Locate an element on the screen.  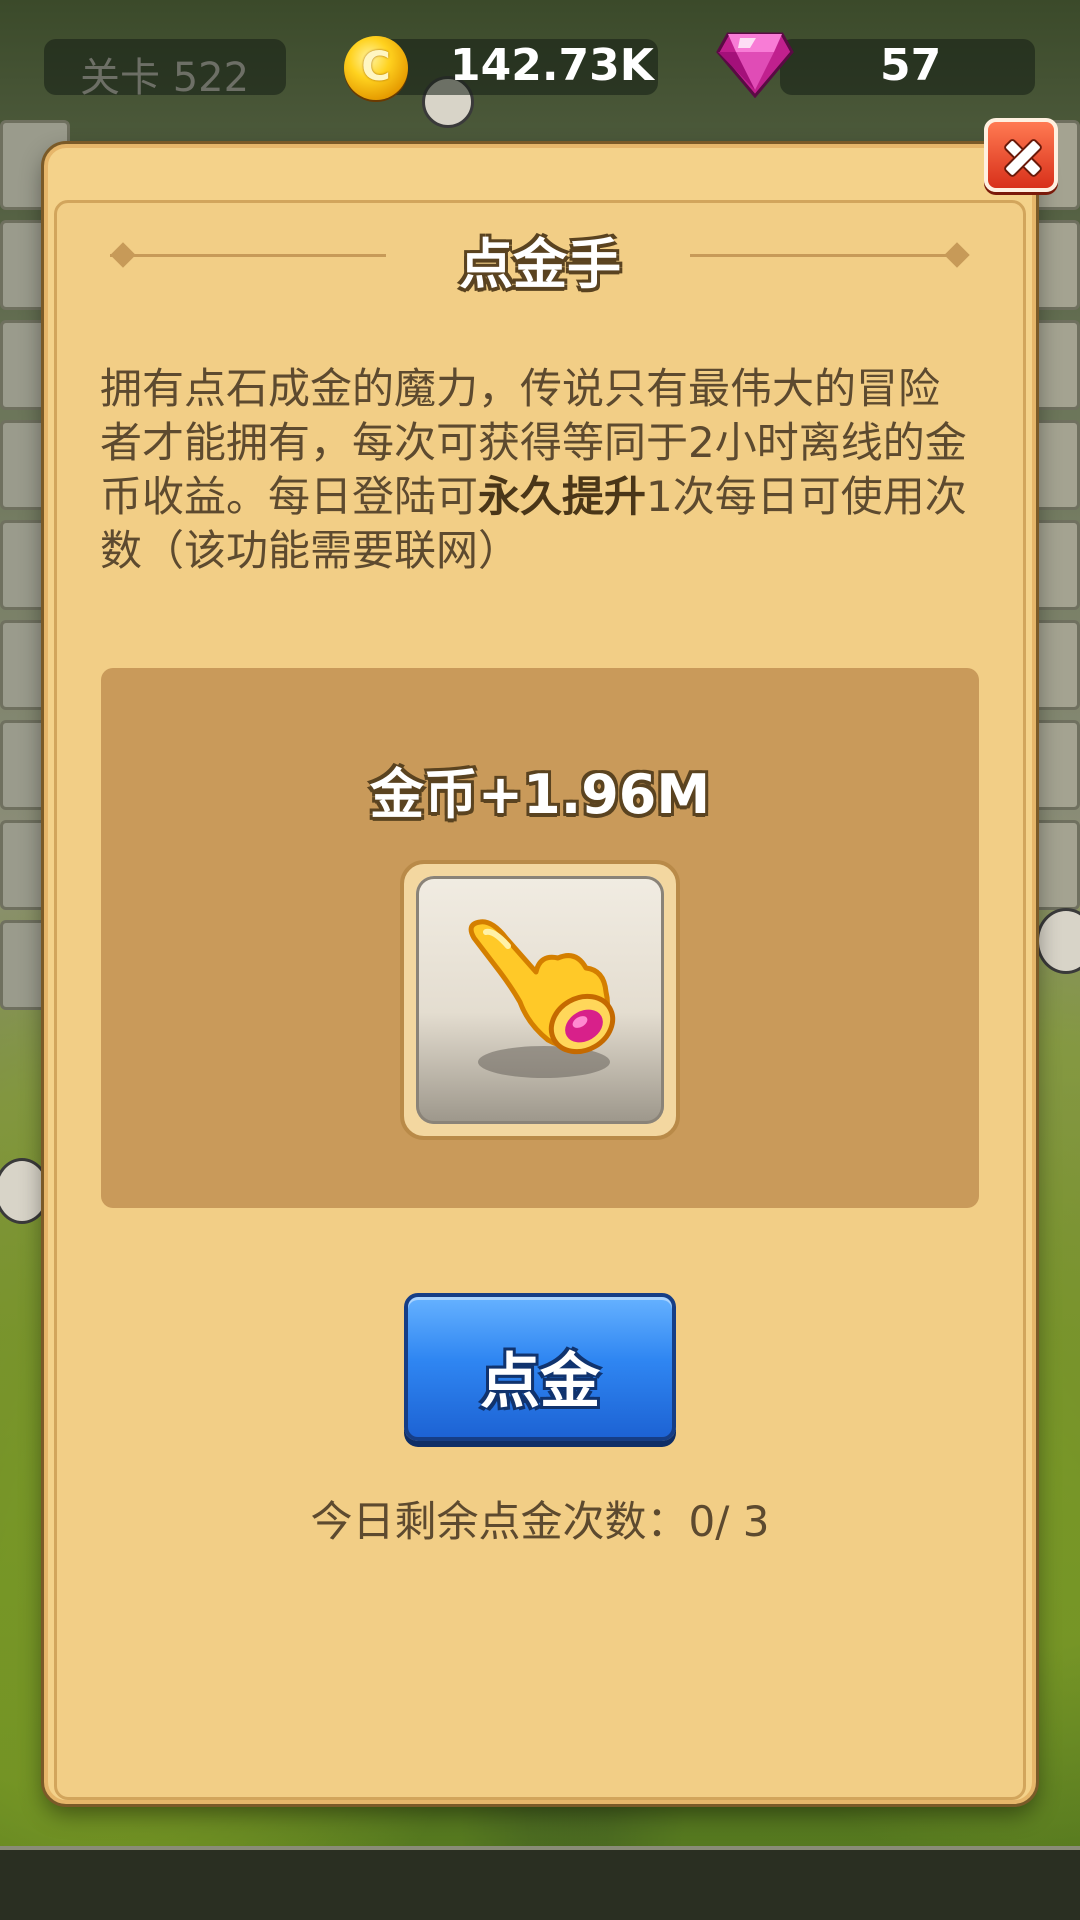
midas-touch-button: 点金 is located at coordinates (540, 1367).